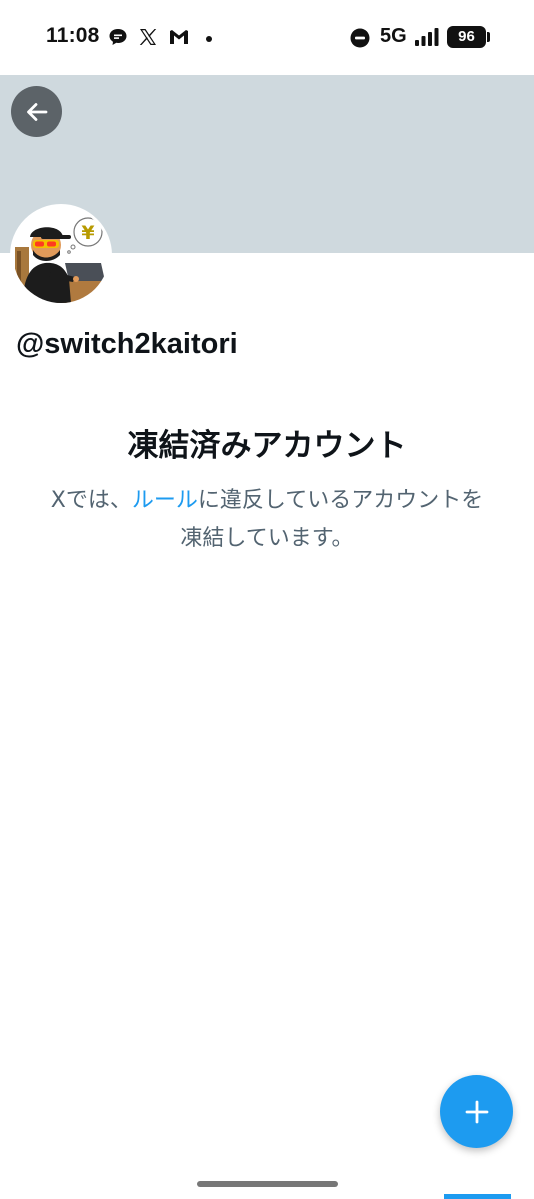  I want to click on x-logo-icon, so click(148, 37).